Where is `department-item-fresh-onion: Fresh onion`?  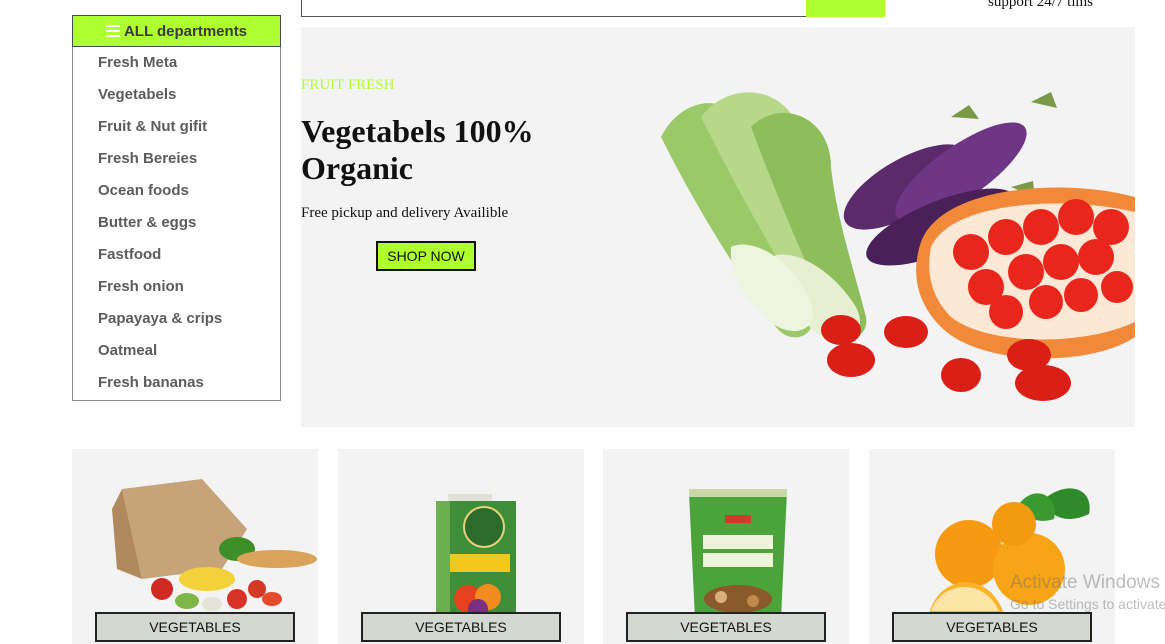 department-item-fresh-onion: Fresh onion is located at coordinates (176, 291).